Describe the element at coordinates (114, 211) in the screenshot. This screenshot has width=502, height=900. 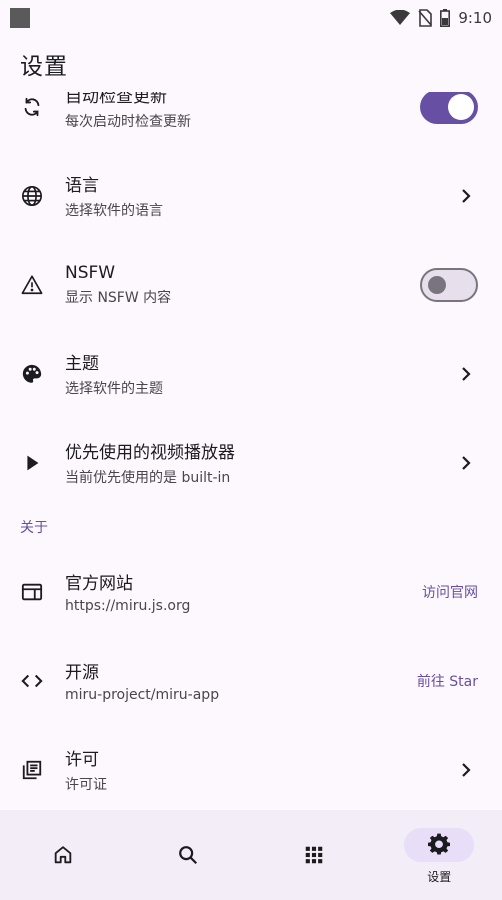
I see `setting-subtitle: 选择软件的语言` at that location.